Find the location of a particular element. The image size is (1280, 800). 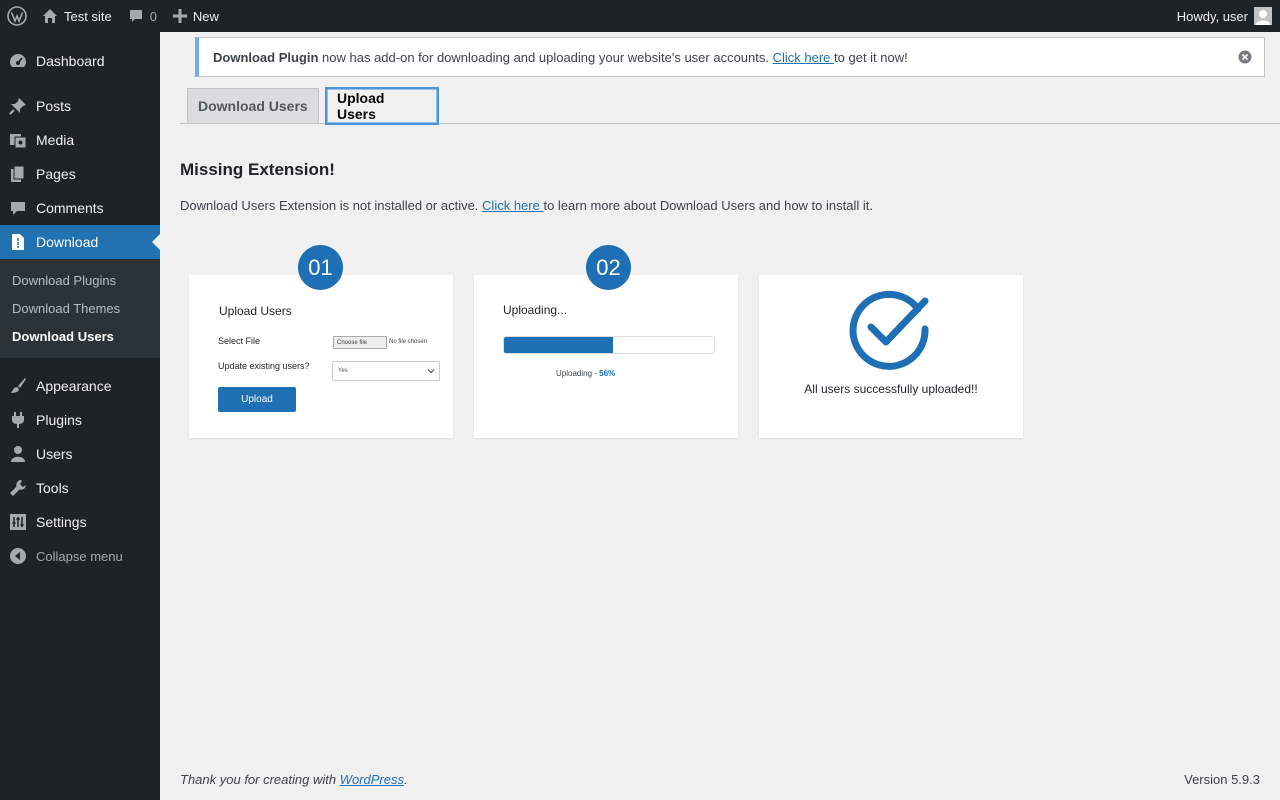

success-message: All users successfully uploaded!! is located at coordinates (891, 389).